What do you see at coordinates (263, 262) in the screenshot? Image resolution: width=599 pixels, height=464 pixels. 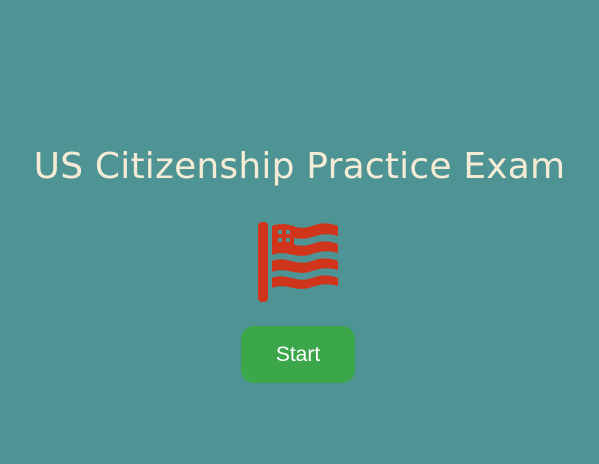 I see `flag-pole` at bounding box center [263, 262].